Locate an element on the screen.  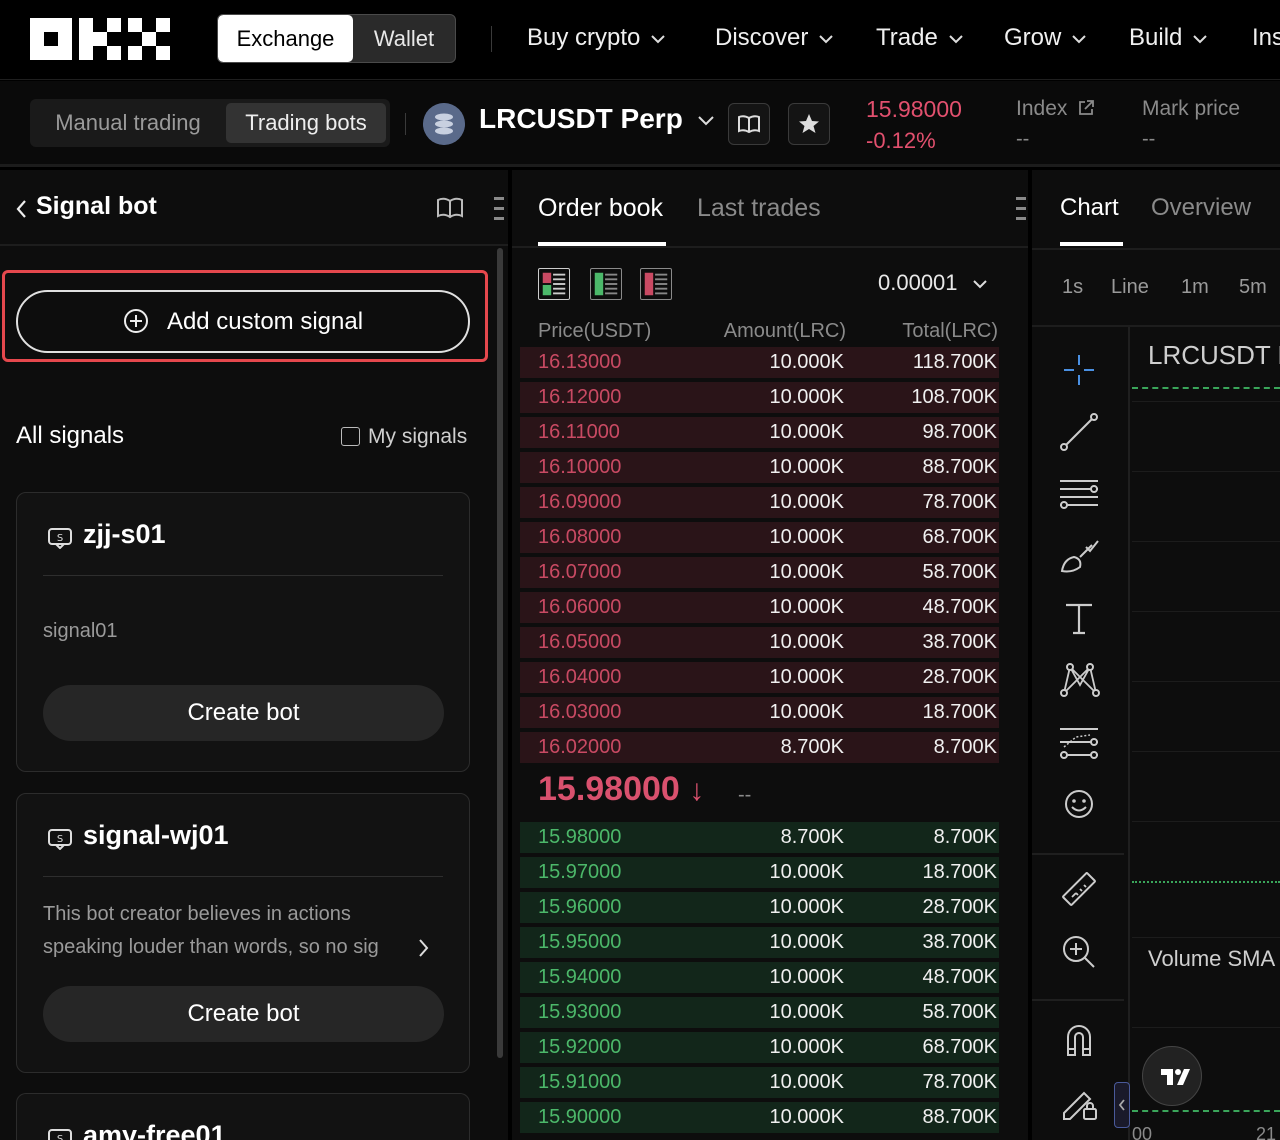
okx-logo is located at coordinates (100, 39).